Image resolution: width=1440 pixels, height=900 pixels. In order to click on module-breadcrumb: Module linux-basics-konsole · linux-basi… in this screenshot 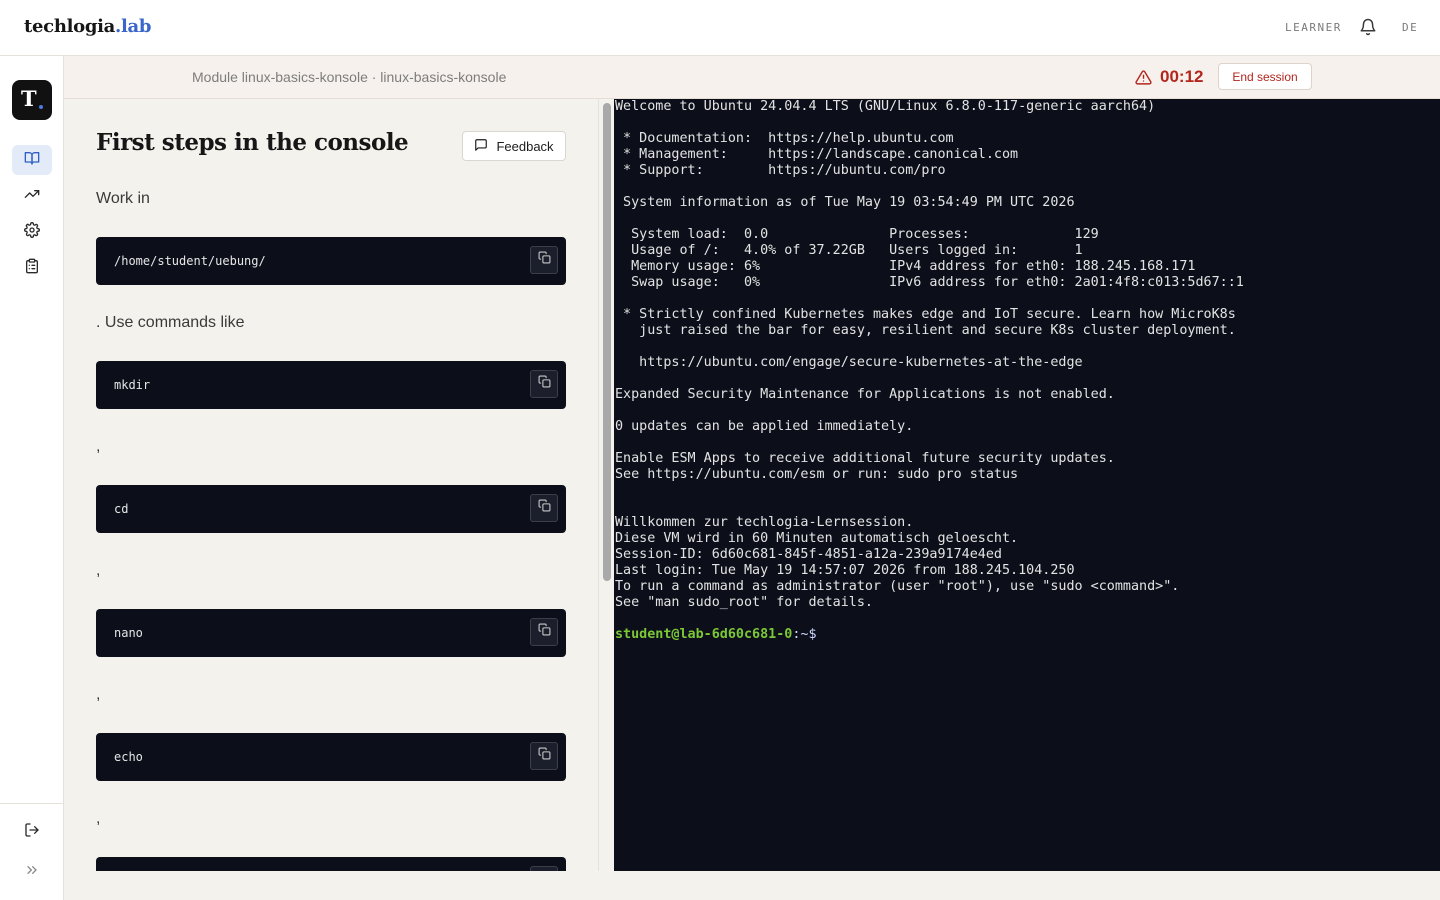, I will do `click(349, 77)`.